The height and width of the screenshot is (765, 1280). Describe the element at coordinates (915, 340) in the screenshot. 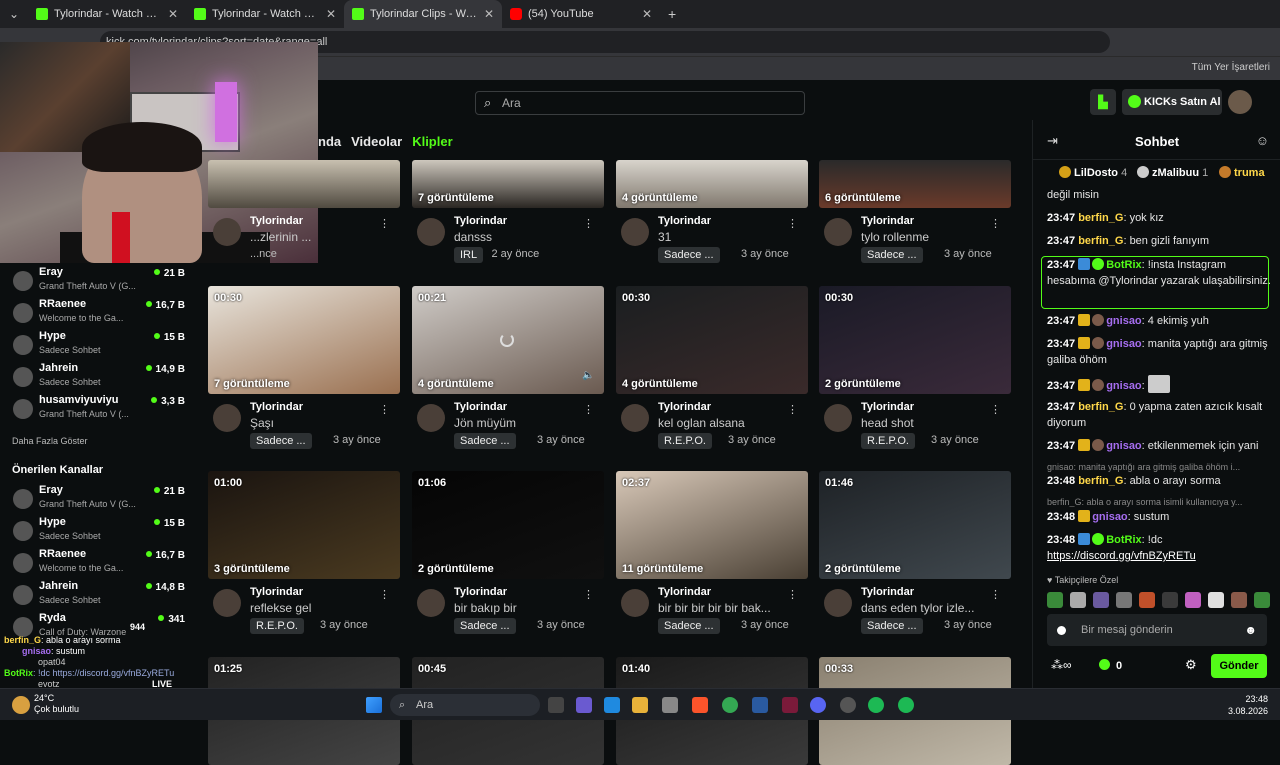

I see `clip-thumbnail: 00:30 2 görüntüleme` at that location.